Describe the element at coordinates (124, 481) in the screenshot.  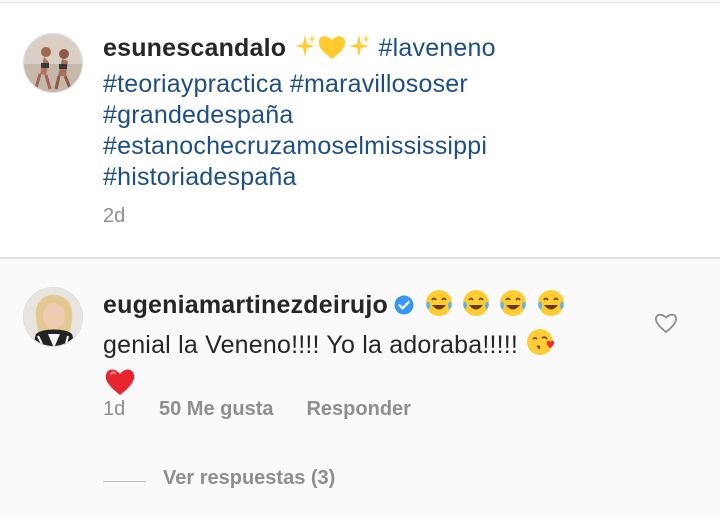
I see `replies-divider-line` at that location.